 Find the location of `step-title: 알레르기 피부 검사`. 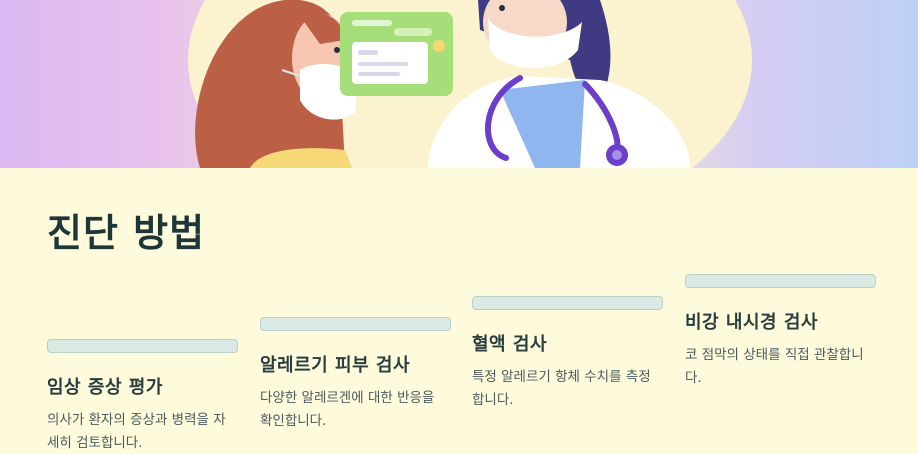

step-title: 알레르기 피부 검사 is located at coordinates (335, 365).